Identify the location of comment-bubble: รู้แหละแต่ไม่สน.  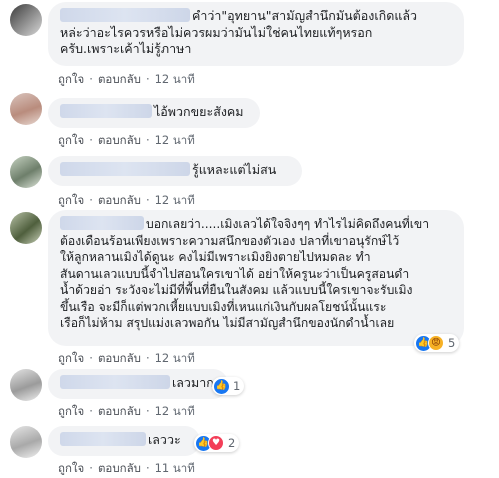
(175, 171).